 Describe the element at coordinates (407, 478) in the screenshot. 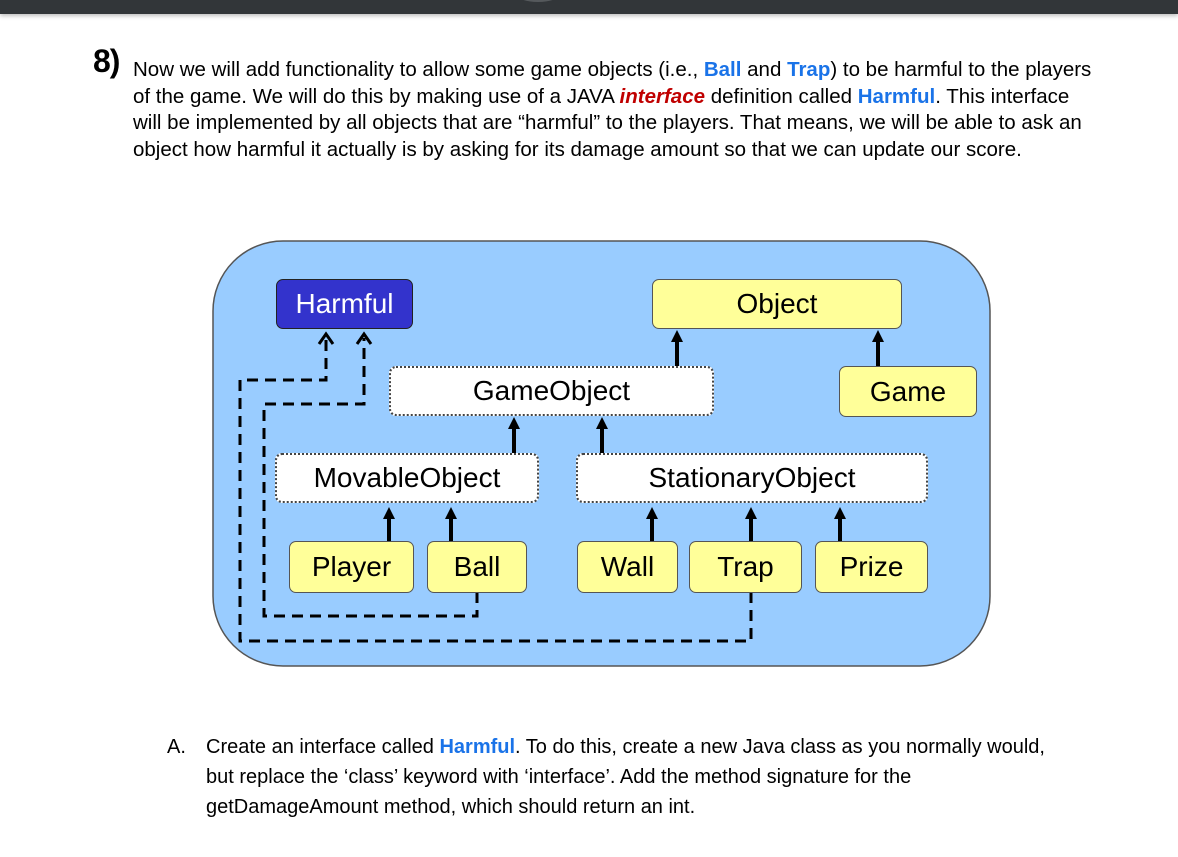

I see `class-movableobject: MovableObject` at that location.